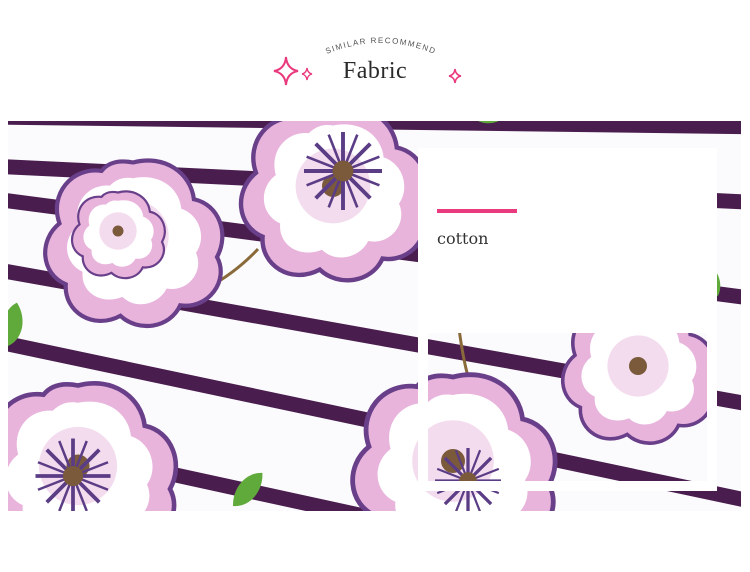  I want to click on card-frame-right, so click(712, 412).